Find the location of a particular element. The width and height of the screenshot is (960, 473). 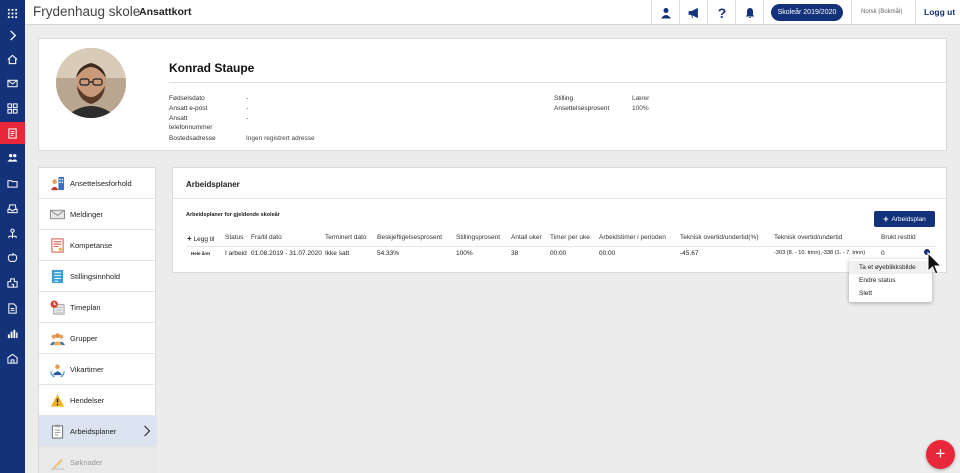

expand-chevron-icon is located at coordinates (12, 35).